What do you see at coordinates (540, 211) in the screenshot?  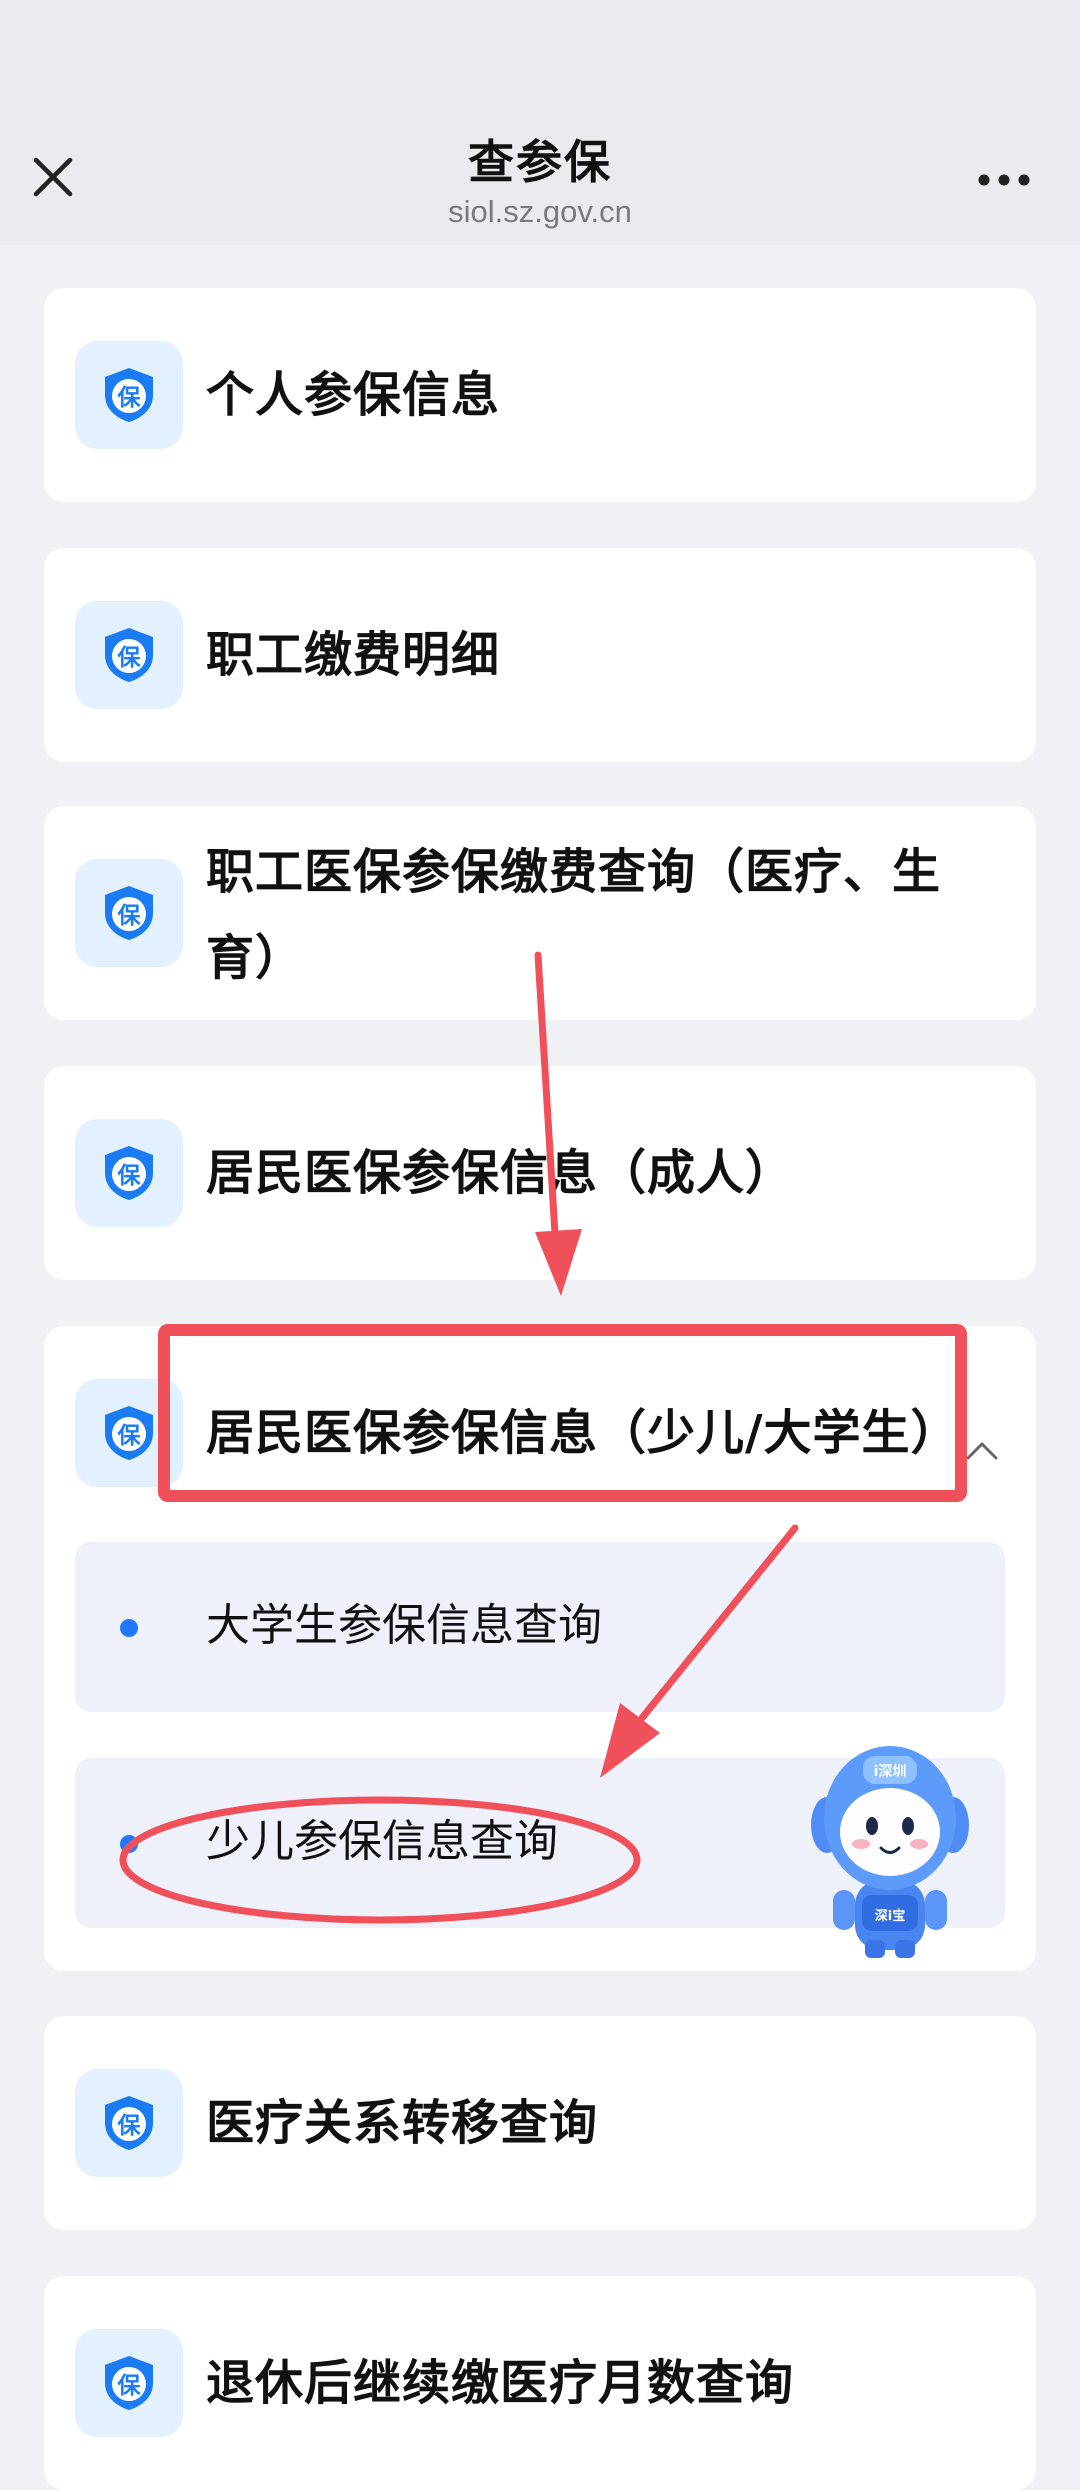 I see `page-url: siol.sz.gov.cn` at bounding box center [540, 211].